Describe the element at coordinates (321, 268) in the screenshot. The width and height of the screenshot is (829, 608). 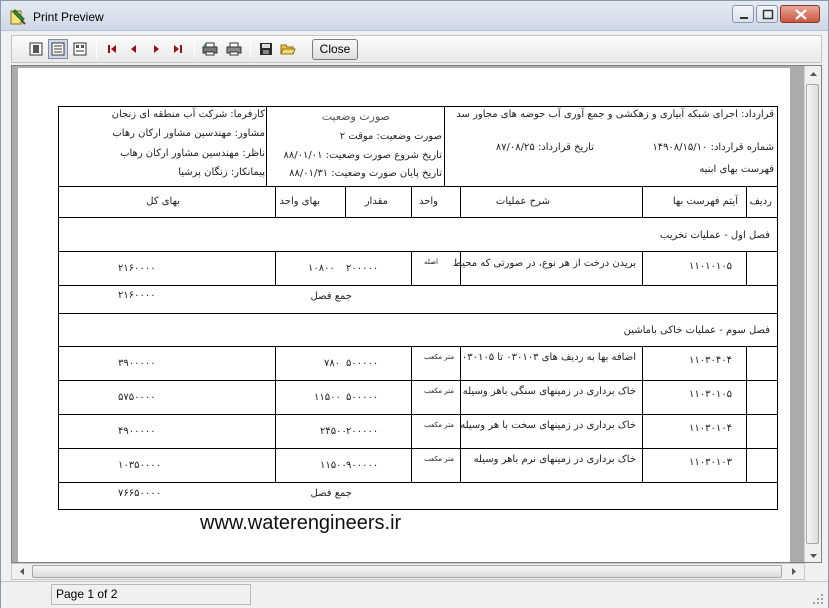
I see `row-unit-price: ۱۰۸۰۰` at that location.